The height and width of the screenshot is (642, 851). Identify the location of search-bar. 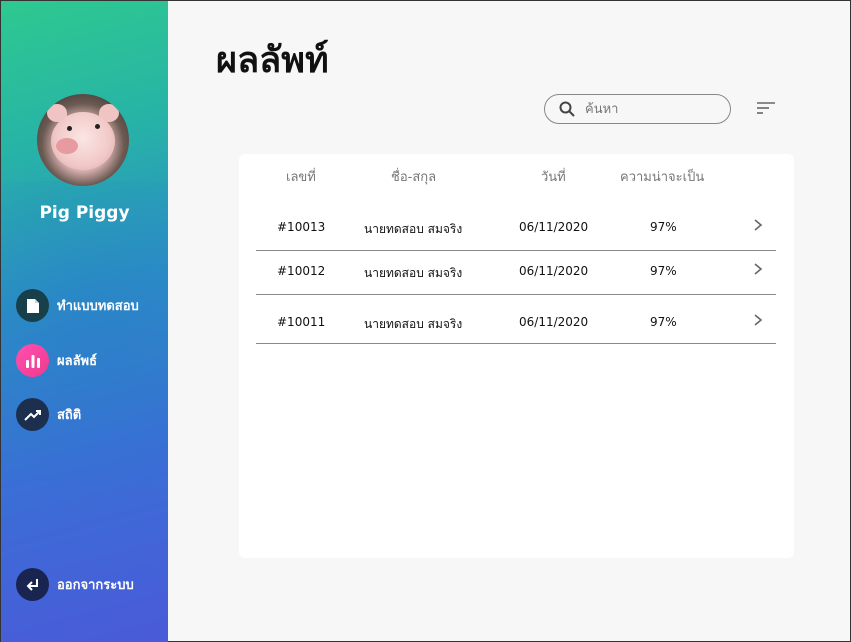
(637, 109).